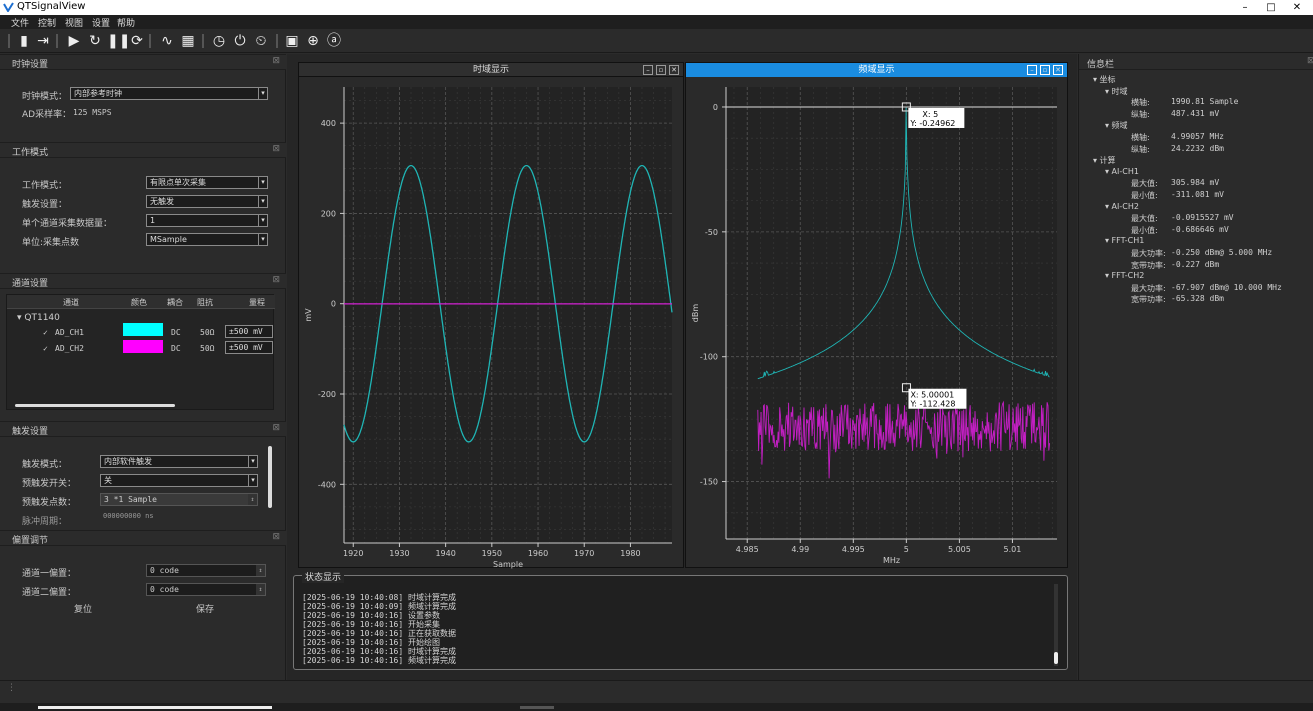 The width and height of the screenshot is (1313, 711). Describe the element at coordinates (491, 70) in the screenshot. I see `time-window-titlebar: 时域显示 – ▫ ✕` at that location.